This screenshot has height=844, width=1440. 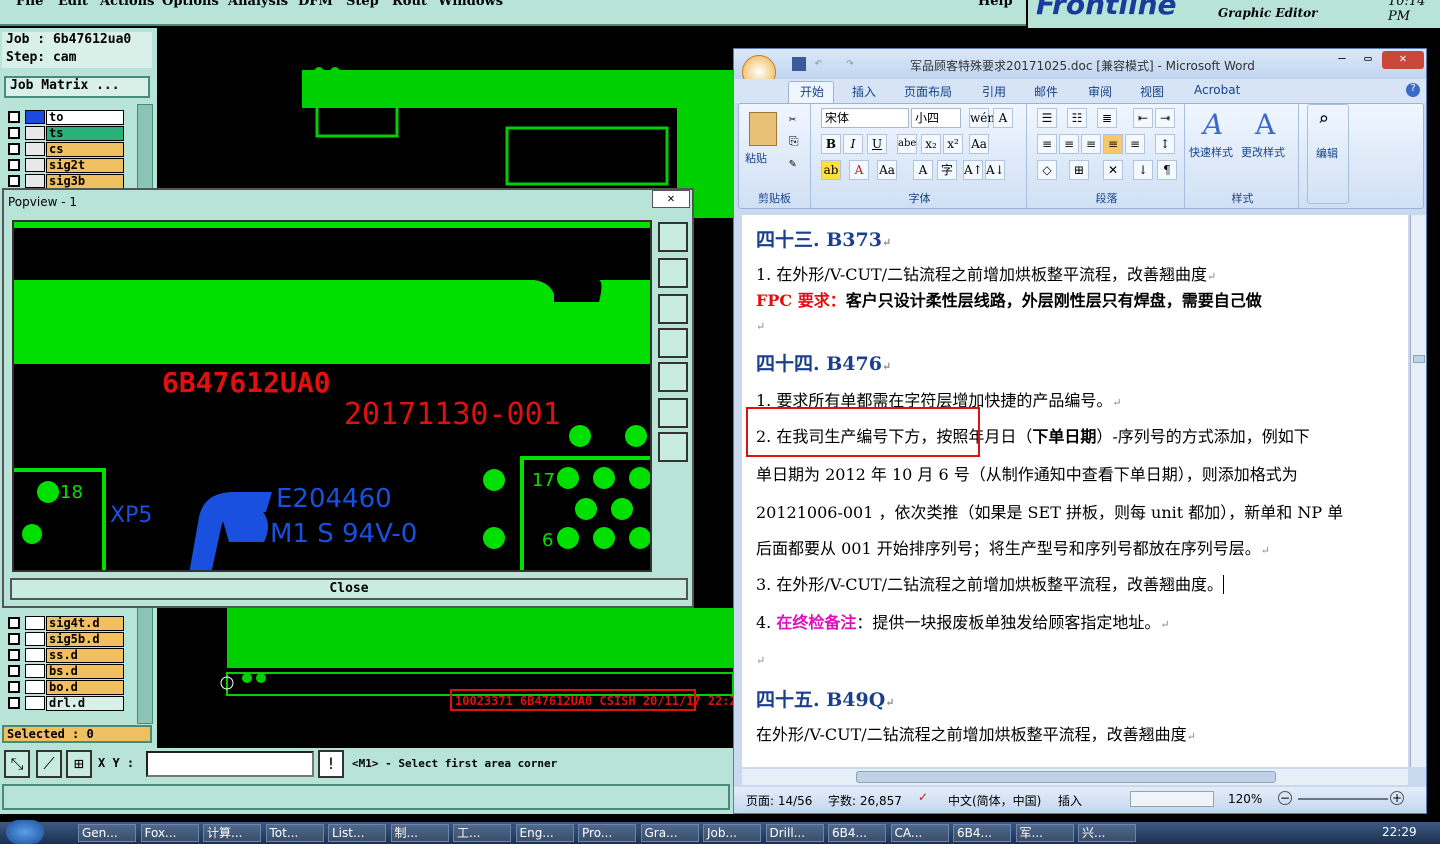 What do you see at coordinates (1113, 170) in the screenshot?
I see `chinese-layout-icon: ✕` at bounding box center [1113, 170].